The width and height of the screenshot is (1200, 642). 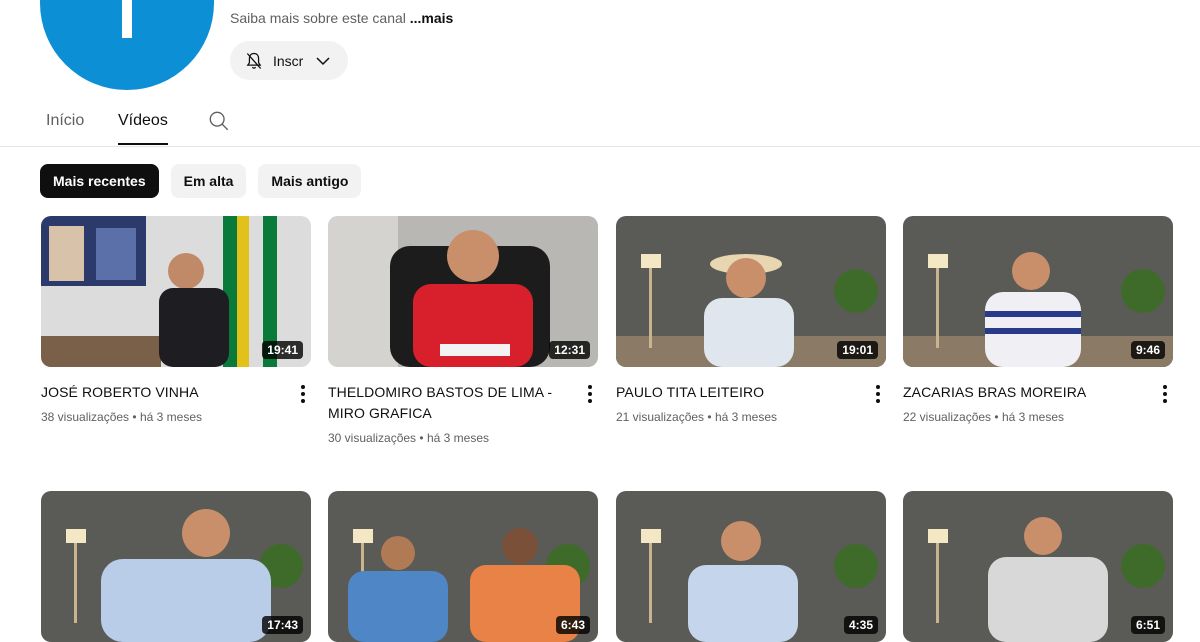 I want to click on video-thumbnail: 17:43, so click(x=176, y=566).